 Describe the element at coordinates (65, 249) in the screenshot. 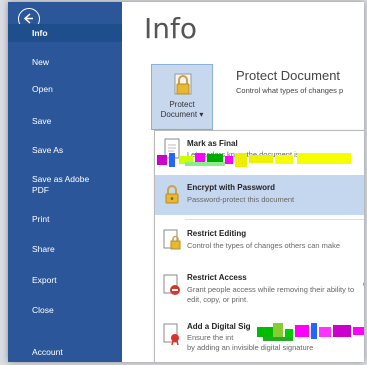

I see `nav-share: Share` at that location.